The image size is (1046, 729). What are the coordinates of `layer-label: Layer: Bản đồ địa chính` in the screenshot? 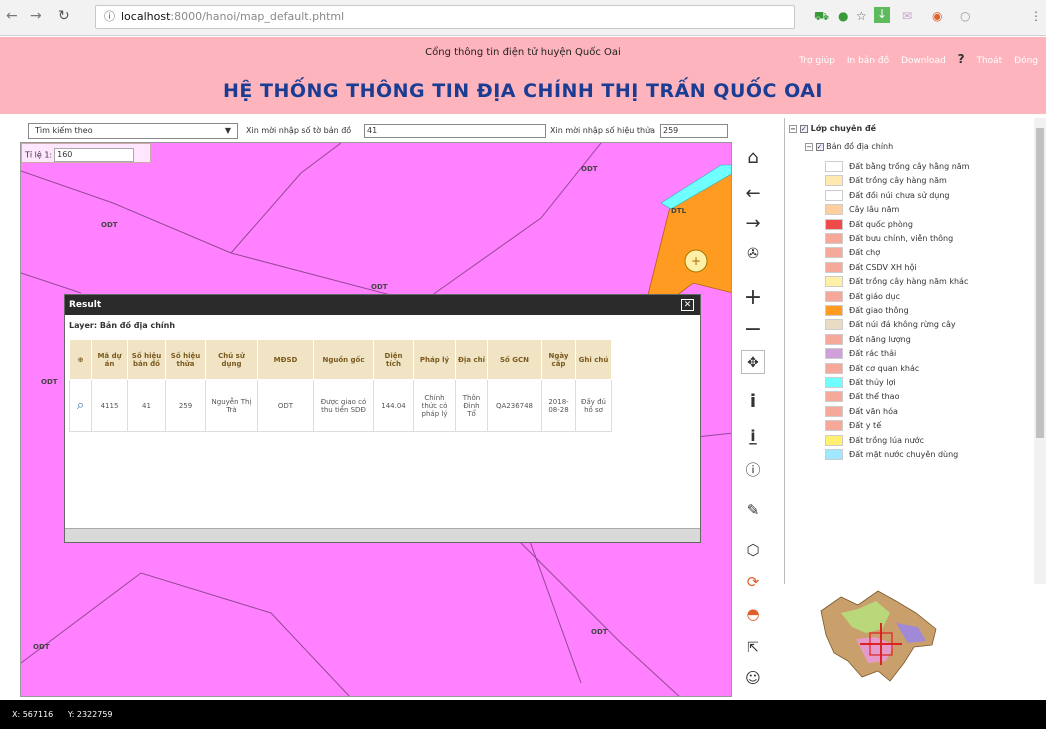 It's located at (122, 325).